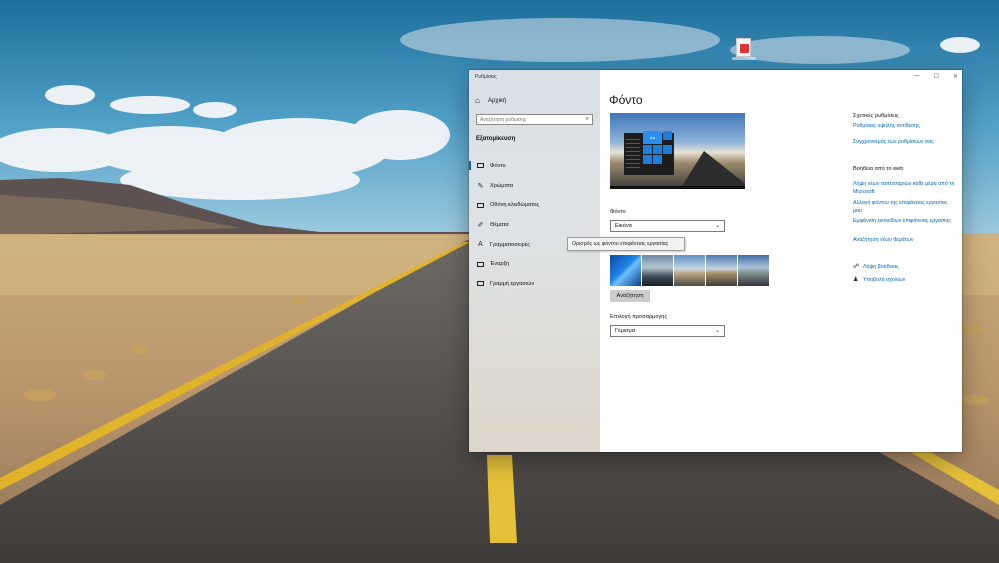 The image size is (999, 563). I want to click on fit-value: Γέμισμα, so click(625, 331).